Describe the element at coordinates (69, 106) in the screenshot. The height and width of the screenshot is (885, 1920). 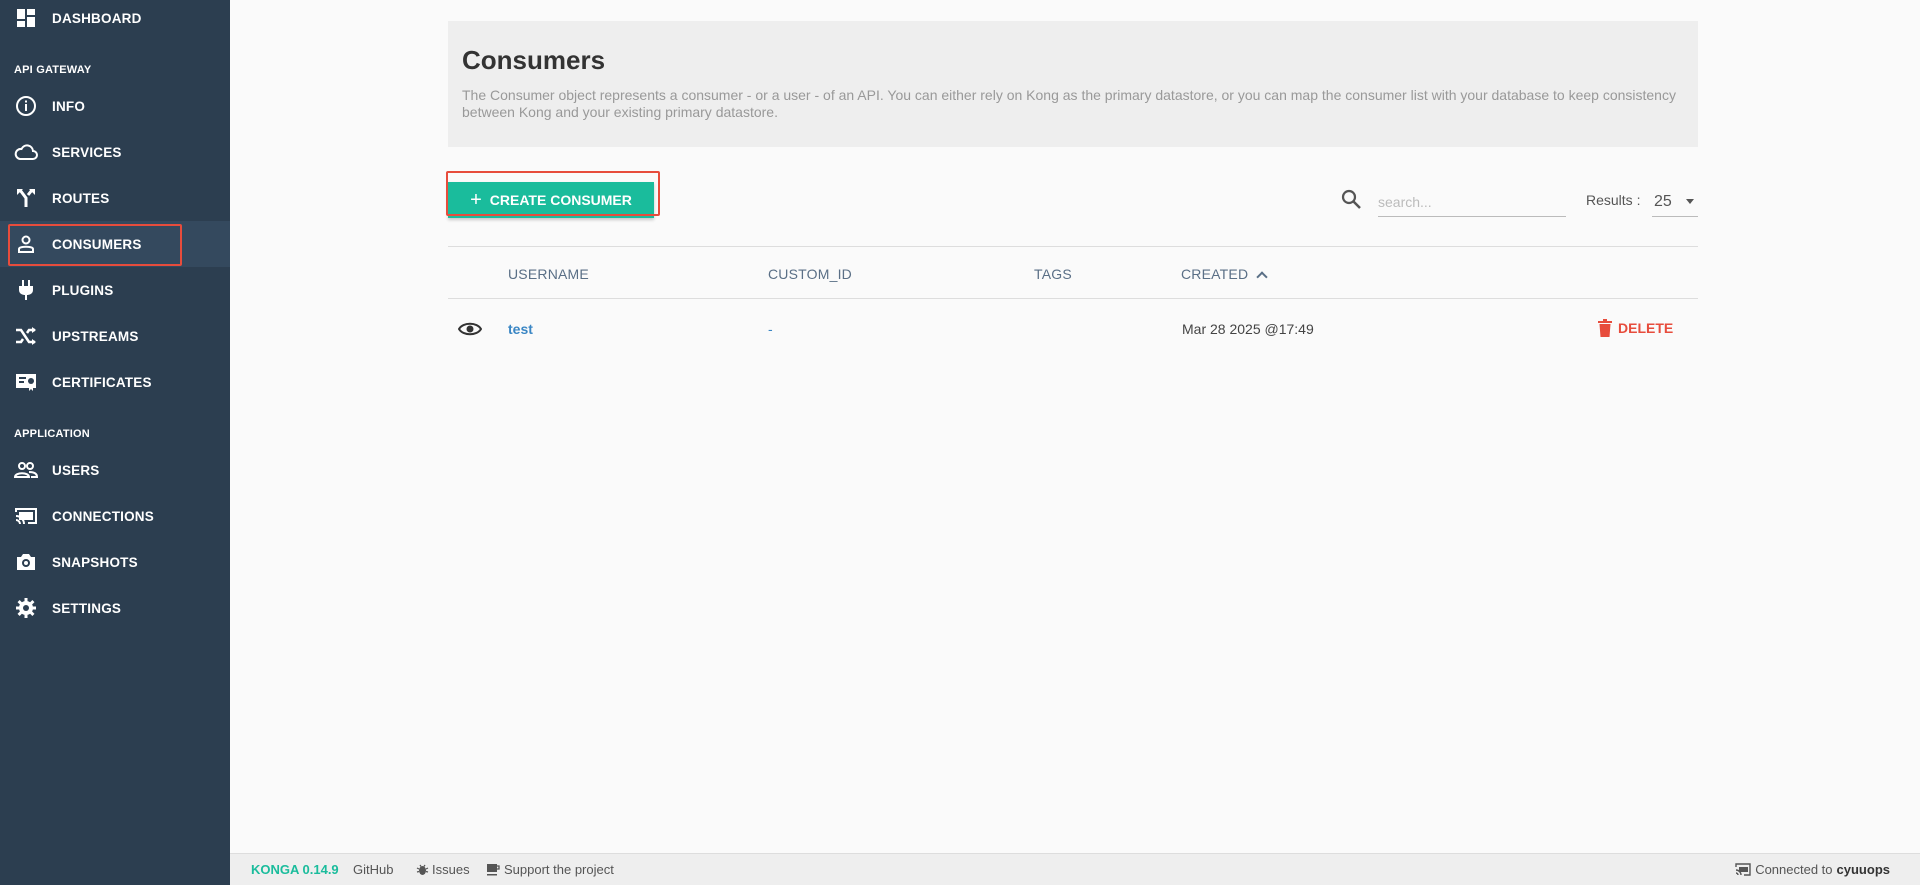
I see `sidebar-item-label: INFO` at that location.